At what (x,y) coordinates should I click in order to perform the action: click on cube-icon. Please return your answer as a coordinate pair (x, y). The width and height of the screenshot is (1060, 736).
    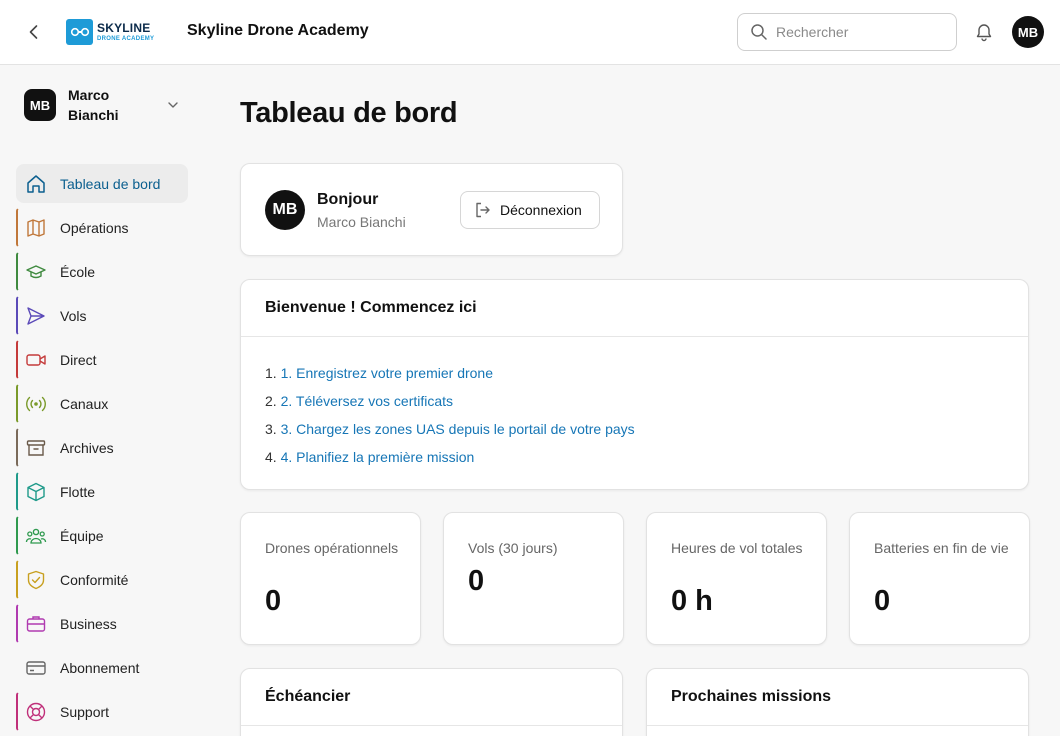
    Looking at the image, I should click on (36, 492).